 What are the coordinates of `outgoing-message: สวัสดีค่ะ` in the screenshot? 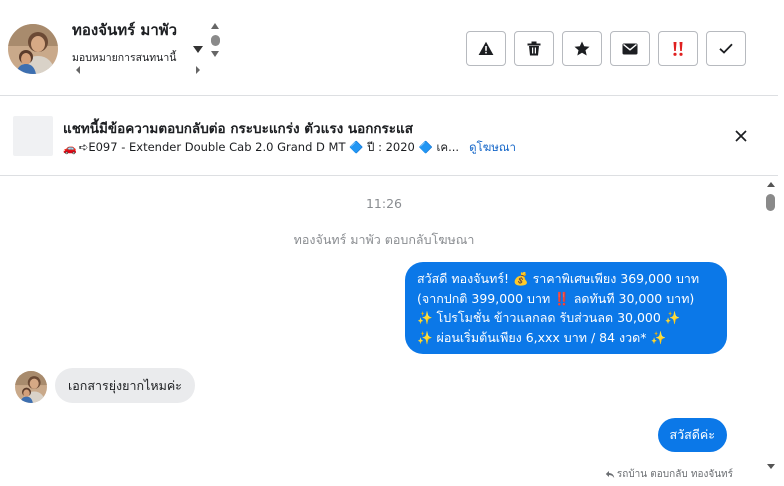 It's located at (692, 435).